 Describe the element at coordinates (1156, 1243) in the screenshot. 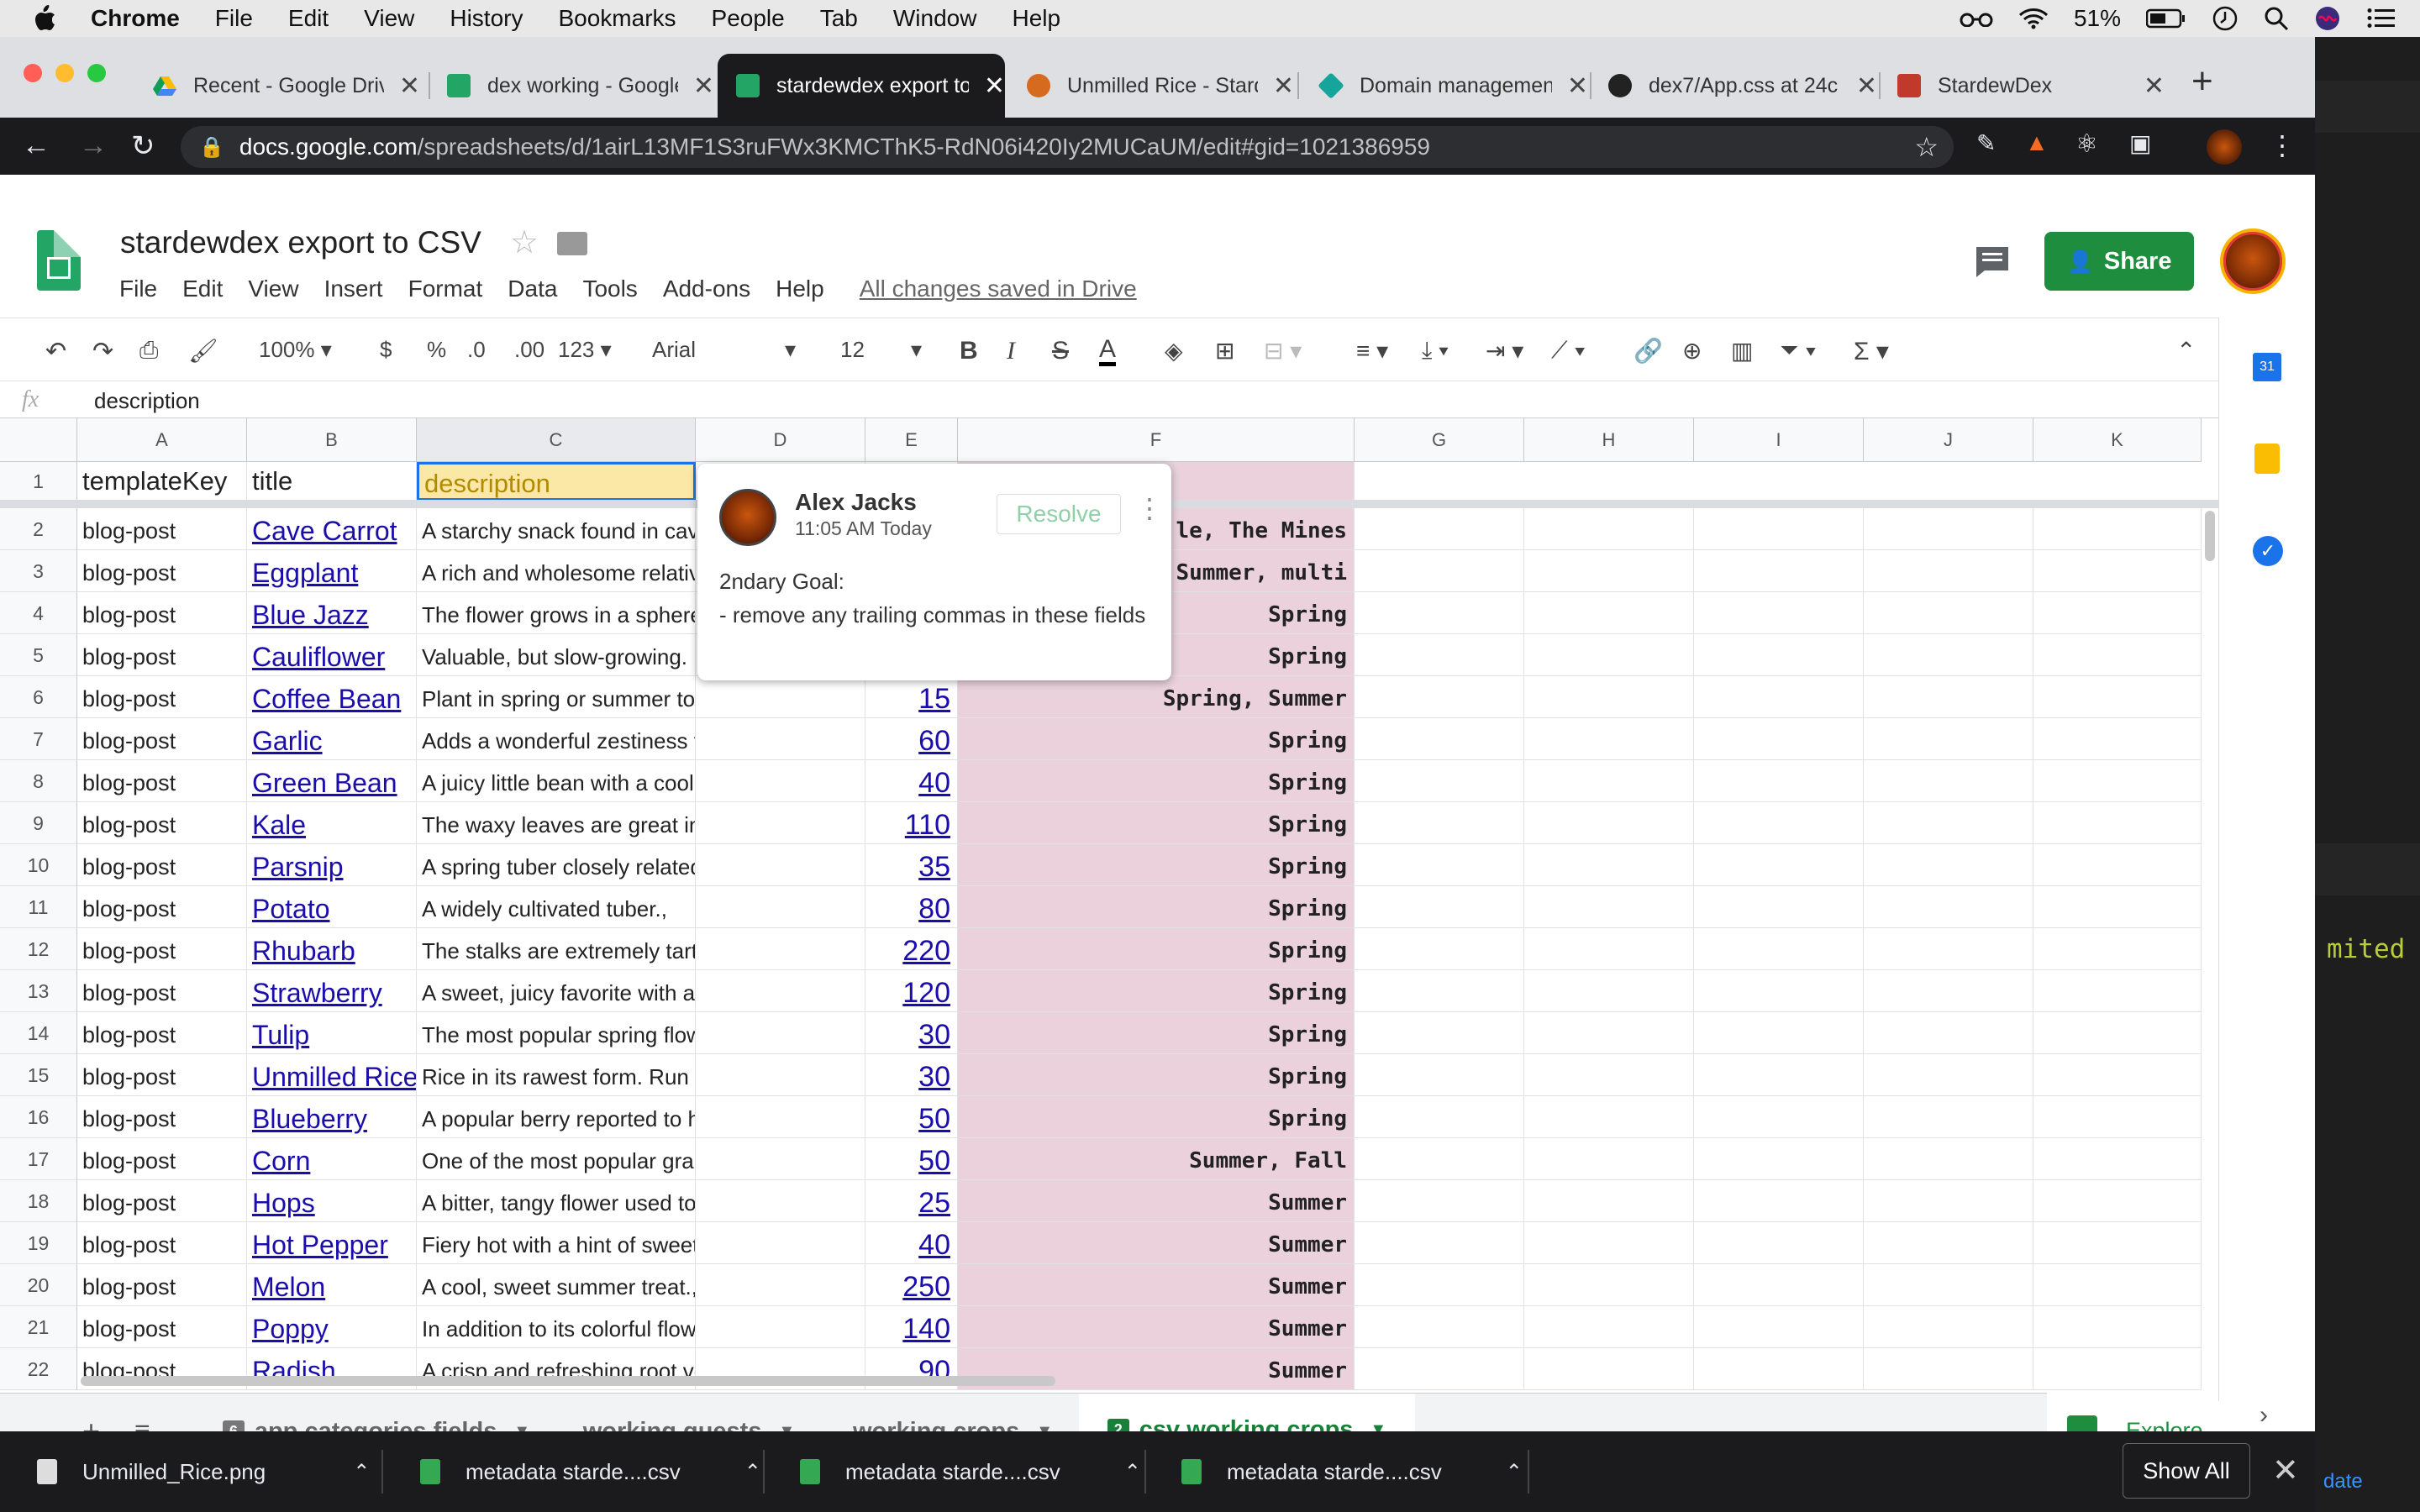

I see `cell-f: Summer` at that location.